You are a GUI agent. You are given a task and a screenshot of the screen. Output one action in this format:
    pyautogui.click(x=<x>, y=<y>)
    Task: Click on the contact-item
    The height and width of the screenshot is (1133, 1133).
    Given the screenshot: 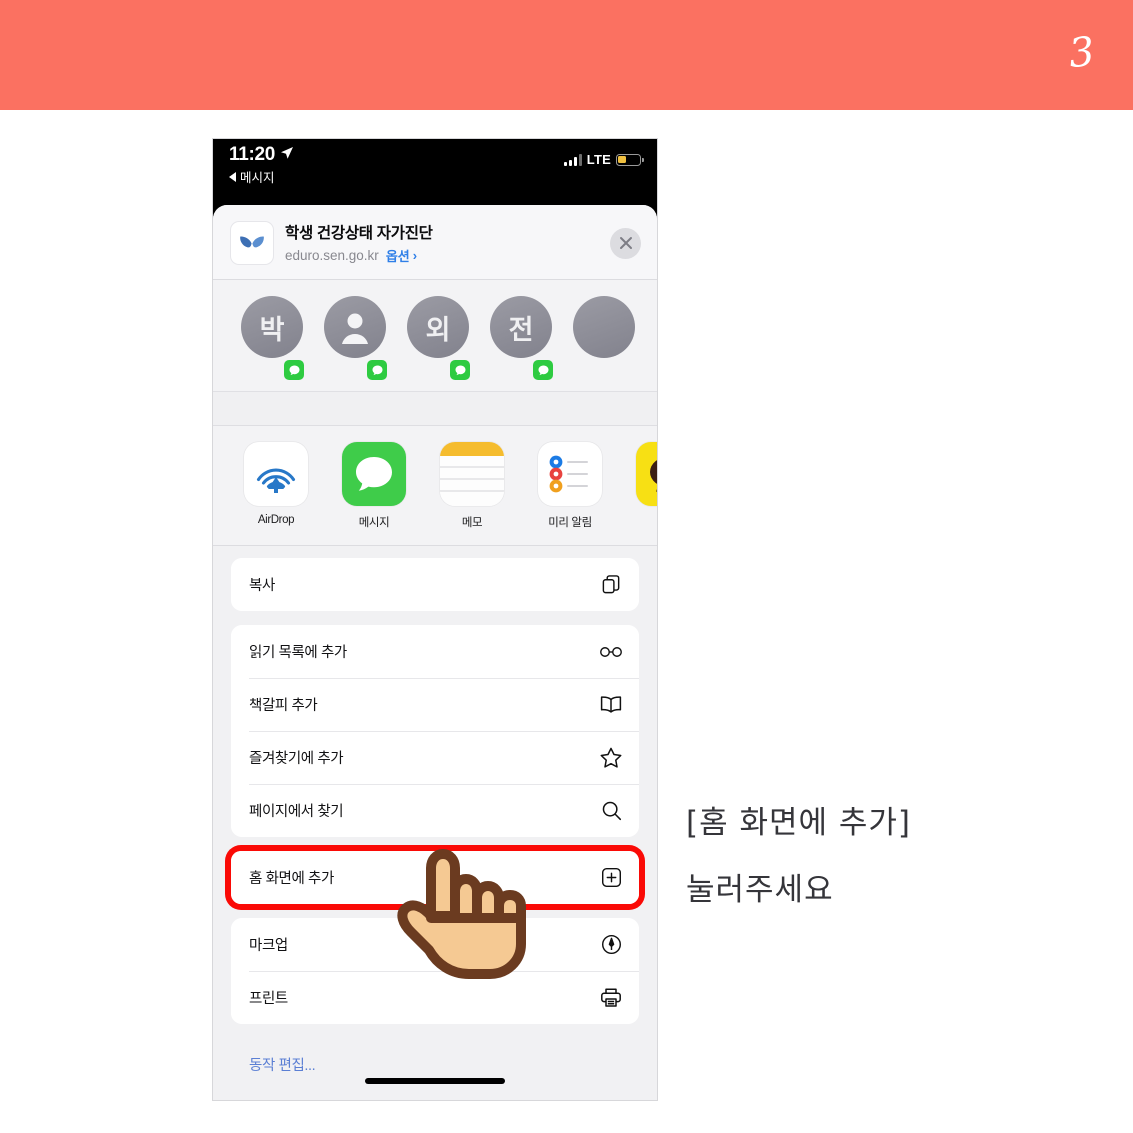 What is the action you would take?
    pyautogui.click(x=356, y=339)
    